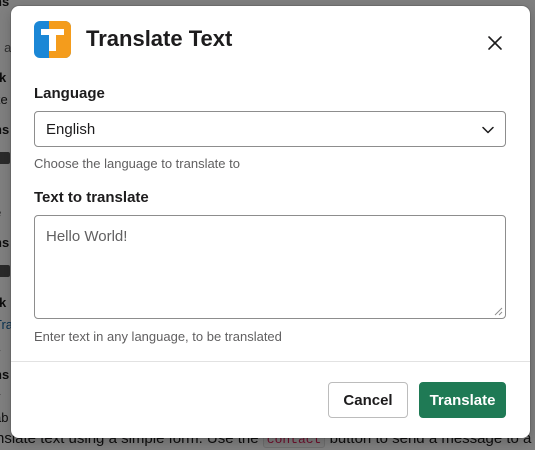 The image size is (535, 450). What do you see at coordinates (71, 129) in the screenshot?
I see `language-select-value: English` at bounding box center [71, 129].